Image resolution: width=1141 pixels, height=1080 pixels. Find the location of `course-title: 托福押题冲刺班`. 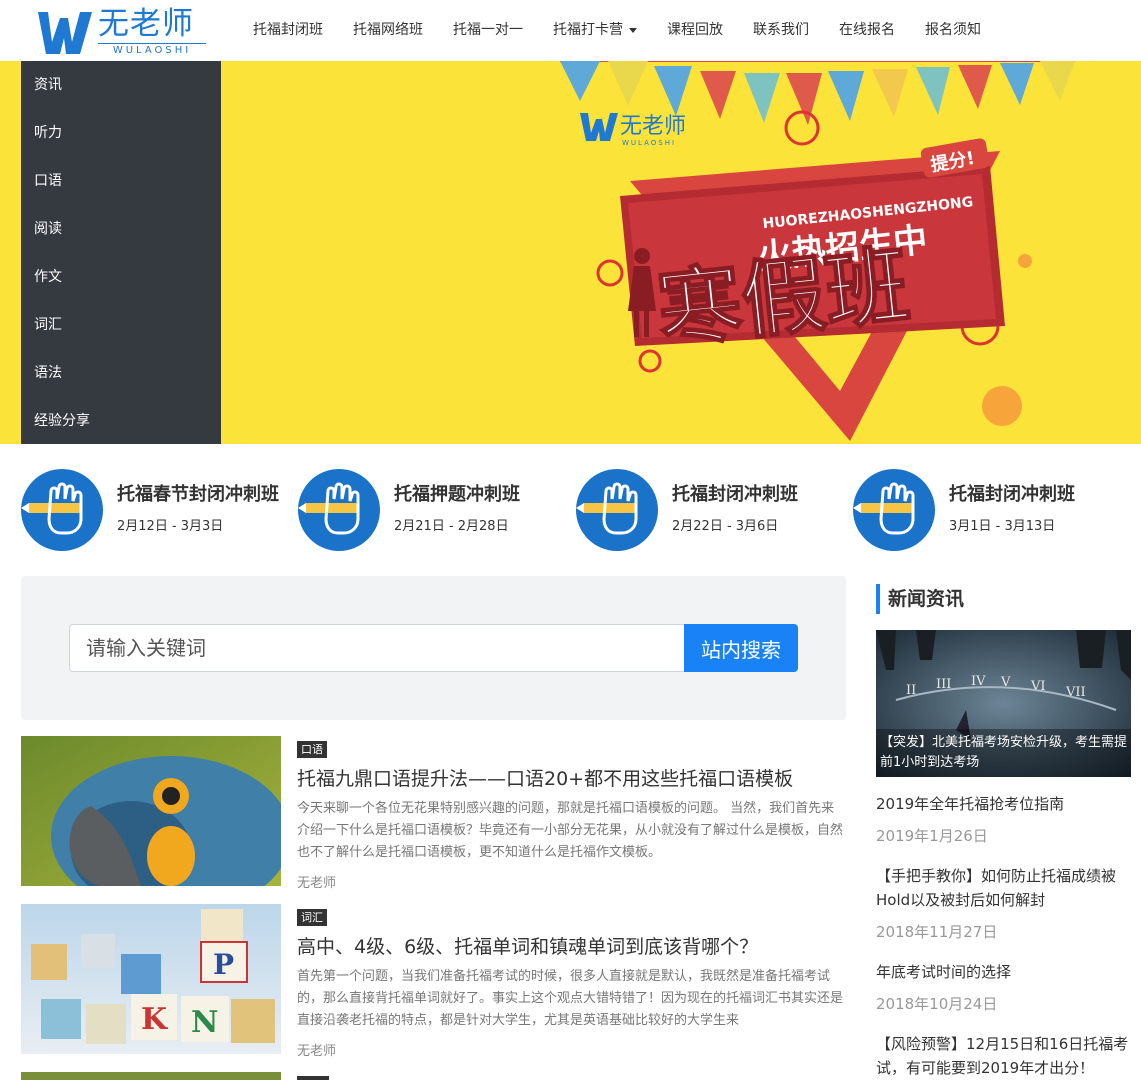

course-title: 托福押题冲刺班 is located at coordinates (457, 494).